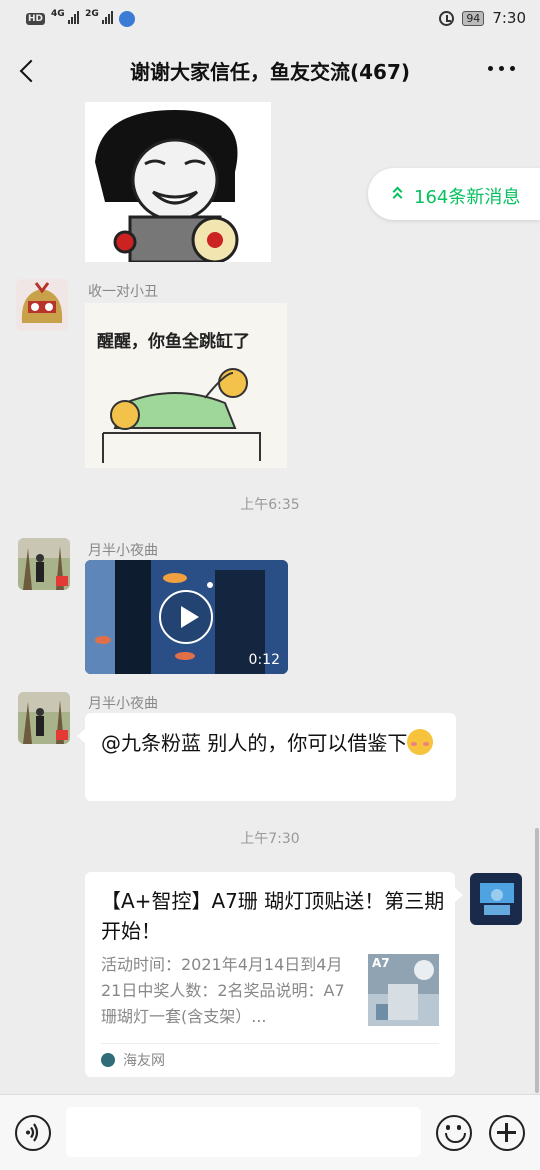 The height and width of the screenshot is (1170, 540). I want to click on video-duration: 0:12, so click(264, 660).